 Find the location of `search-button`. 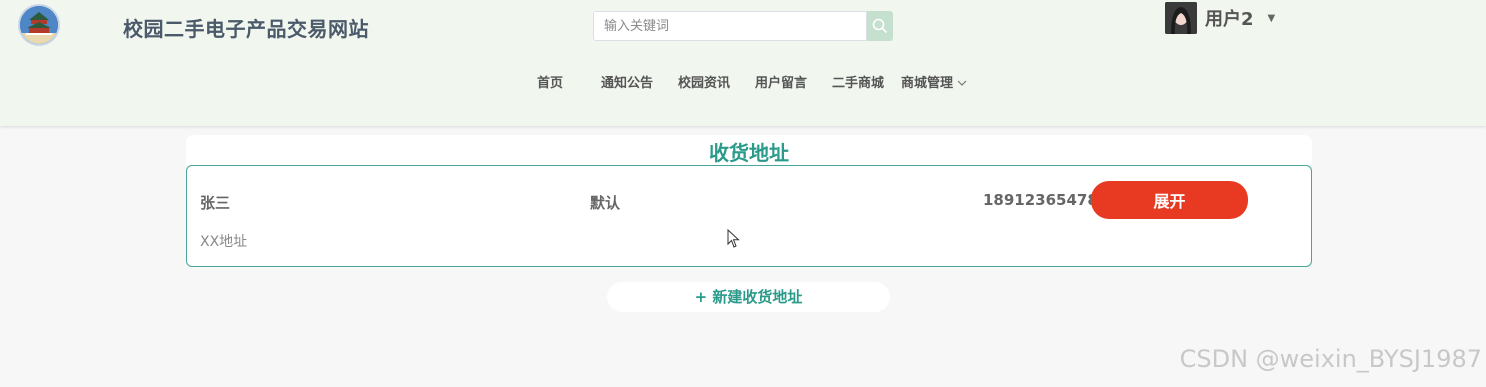

search-button is located at coordinates (880, 26).